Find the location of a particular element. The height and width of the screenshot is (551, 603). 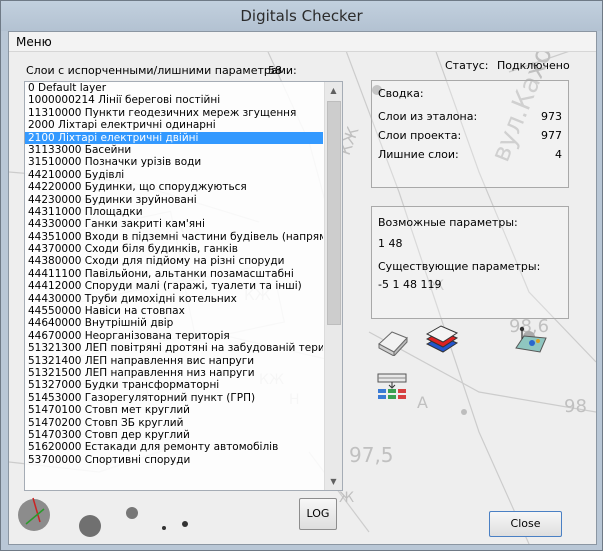

summary-project-layers-label: Слои проекта: is located at coordinates (420, 135).